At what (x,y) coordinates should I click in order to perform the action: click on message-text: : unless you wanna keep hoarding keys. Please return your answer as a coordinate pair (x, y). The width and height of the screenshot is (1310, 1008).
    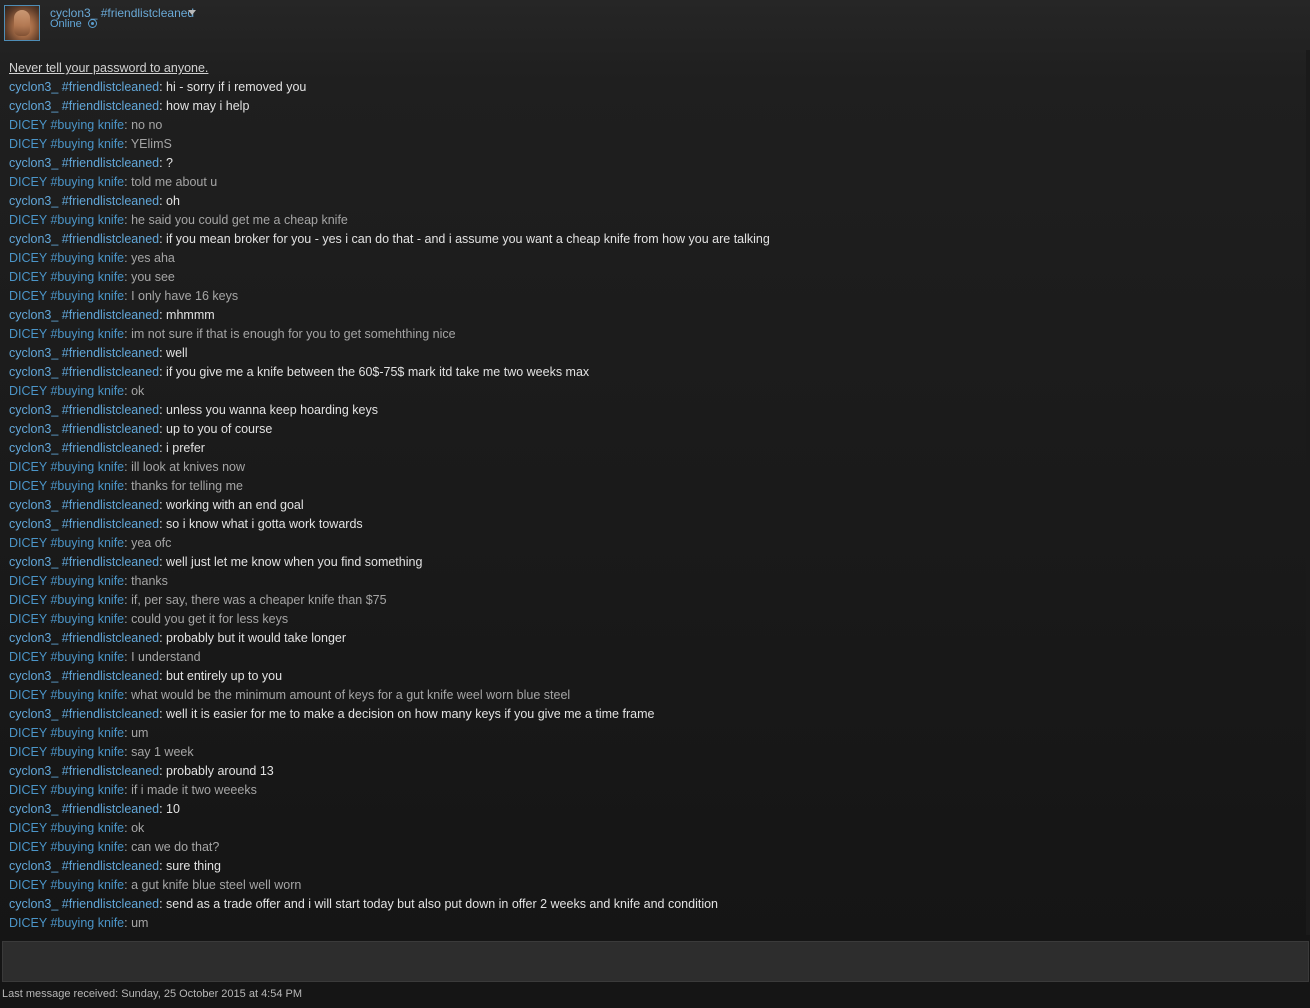
    Looking at the image, I should click on (268, 410).